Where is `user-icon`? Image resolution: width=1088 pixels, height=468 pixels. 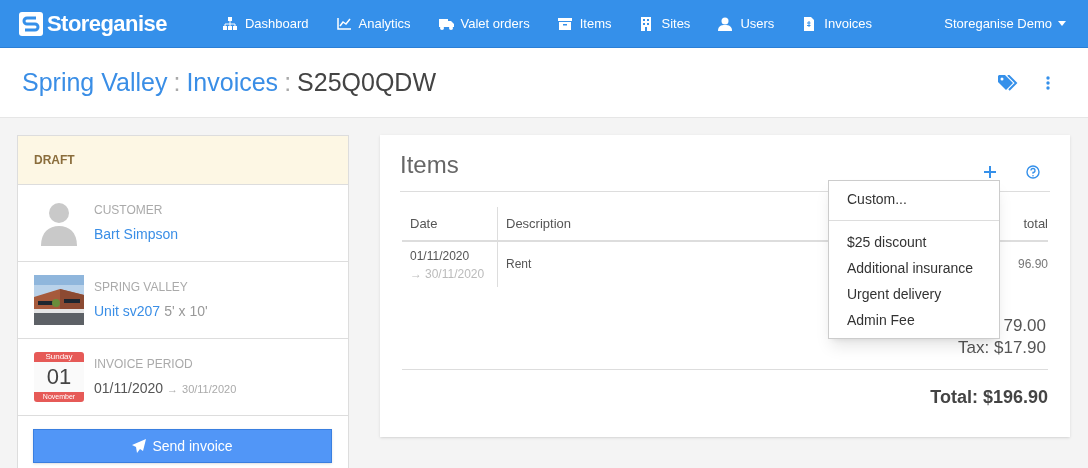 user-icon is located at coordinates (726, 23).